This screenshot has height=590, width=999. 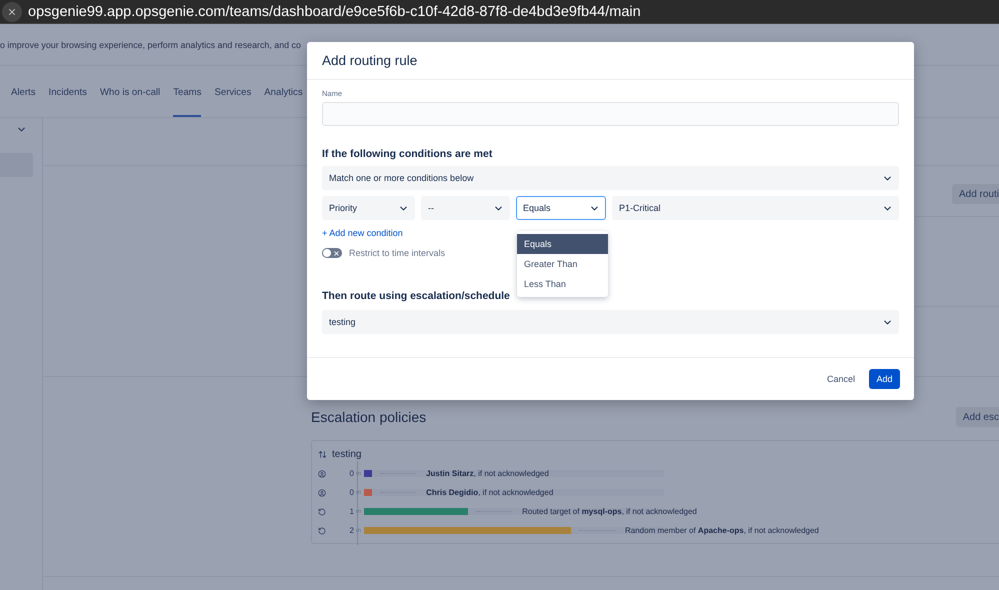 What do you see at coordinates (23, 91) in the screenshot?
I see `nav-tab: Alerts` at bounding box center [23, 91].